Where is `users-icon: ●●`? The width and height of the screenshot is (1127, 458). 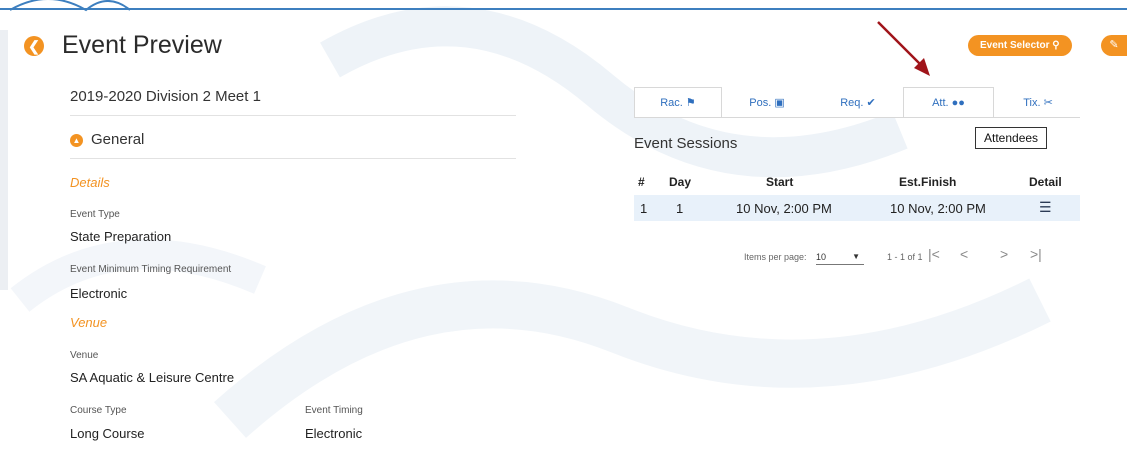 users-icon: ●● is located at coordinates (958, 103).